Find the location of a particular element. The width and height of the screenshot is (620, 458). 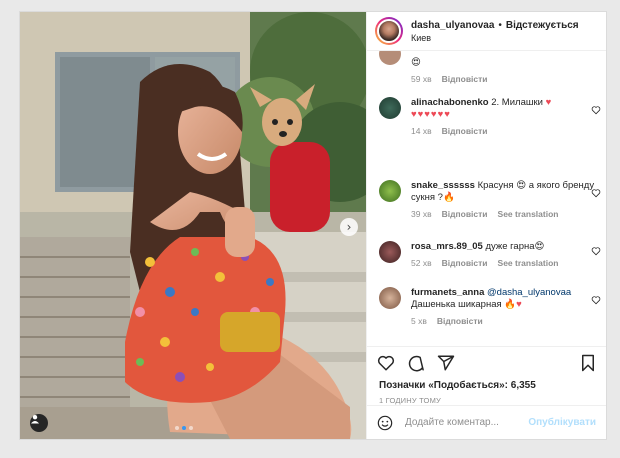

emoji-icon is located at coordinates (385, 423).